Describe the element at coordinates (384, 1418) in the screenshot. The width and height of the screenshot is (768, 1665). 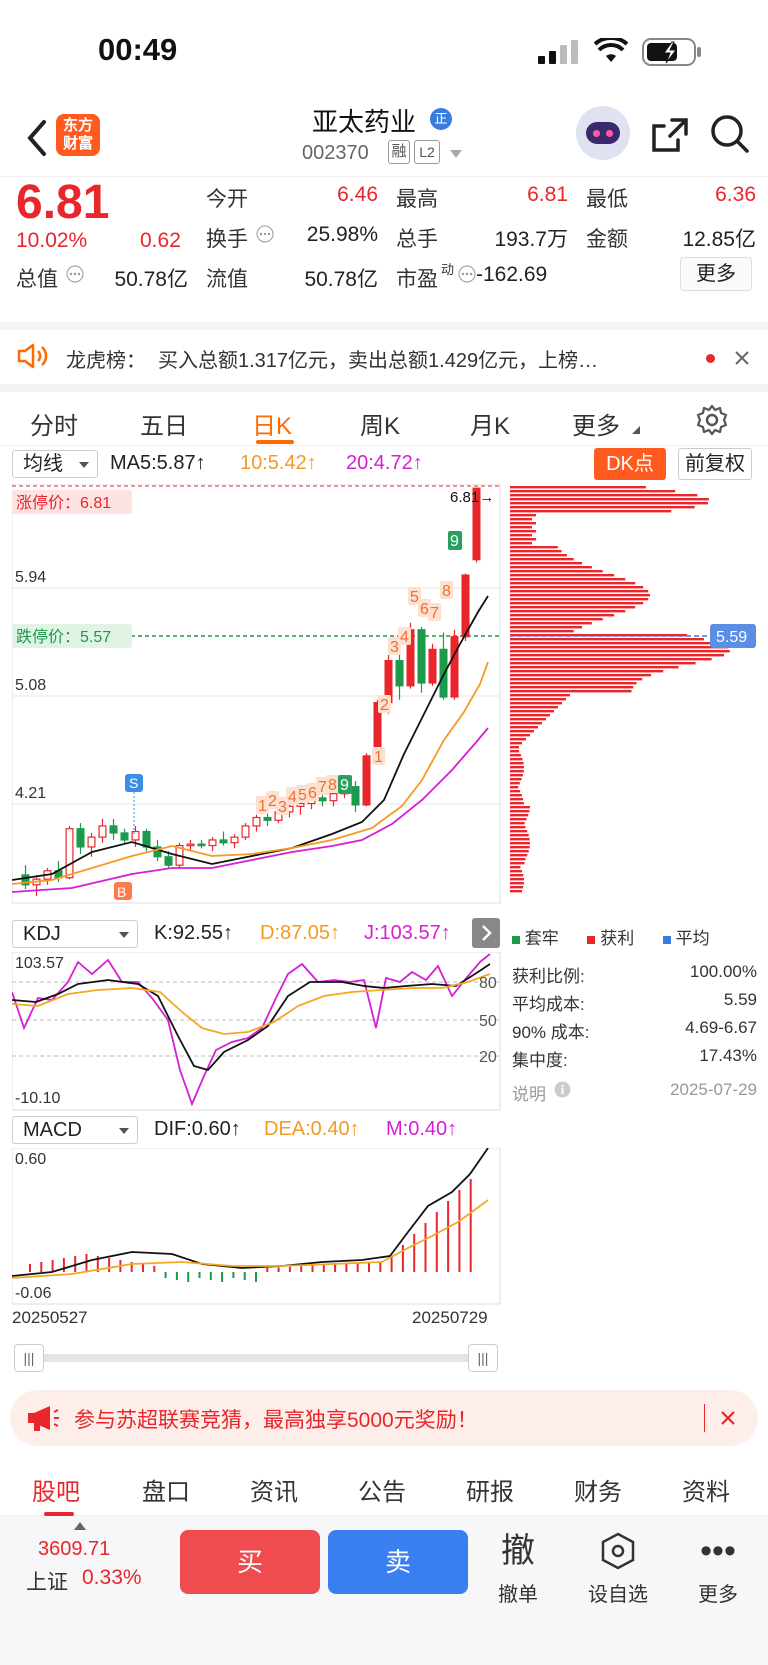
I see `promo-banner: 参与苏超联赛竞猜，最高独享5000元奖励！` at that location.